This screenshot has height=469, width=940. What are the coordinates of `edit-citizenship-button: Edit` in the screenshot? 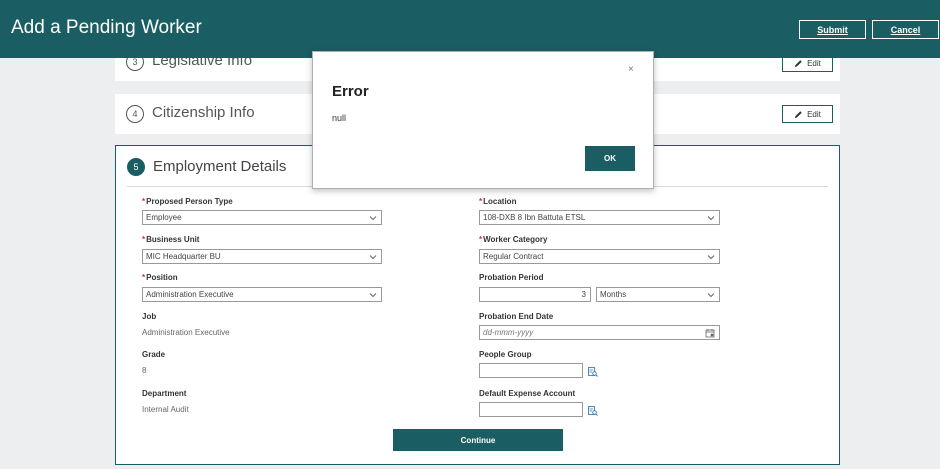 It's located at (807, 114).